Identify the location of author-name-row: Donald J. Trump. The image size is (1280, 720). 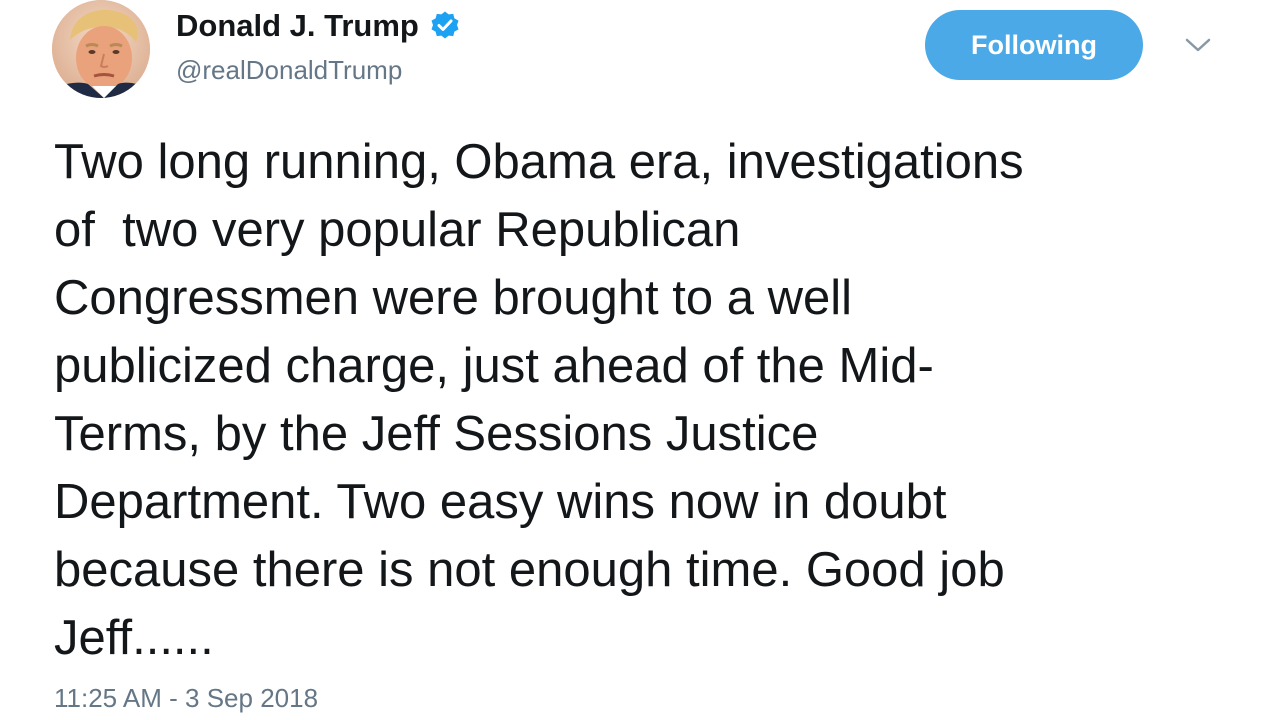
(318, 26).